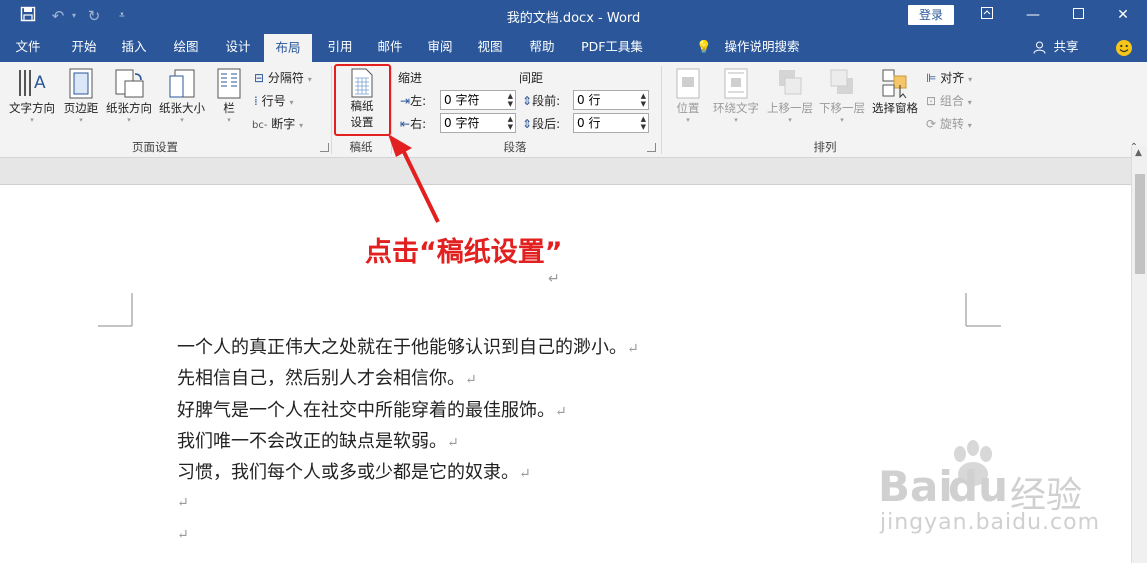  I want to click on tab-file: 文件, so click(28, 46).